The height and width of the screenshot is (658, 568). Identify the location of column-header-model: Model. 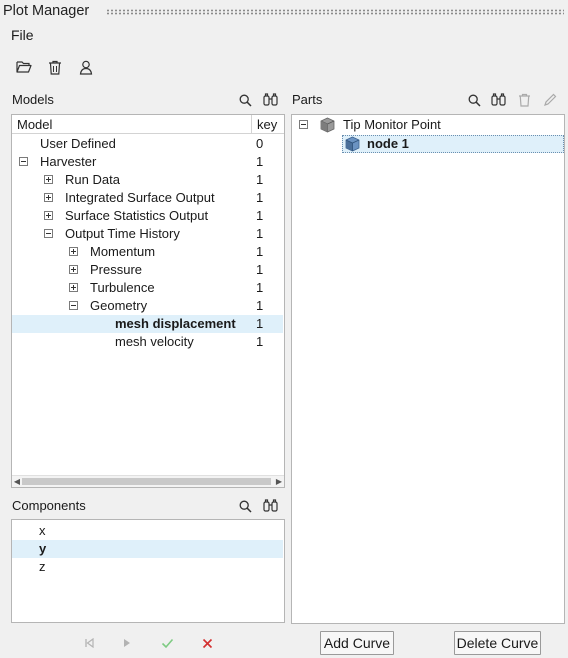
(34, 124).